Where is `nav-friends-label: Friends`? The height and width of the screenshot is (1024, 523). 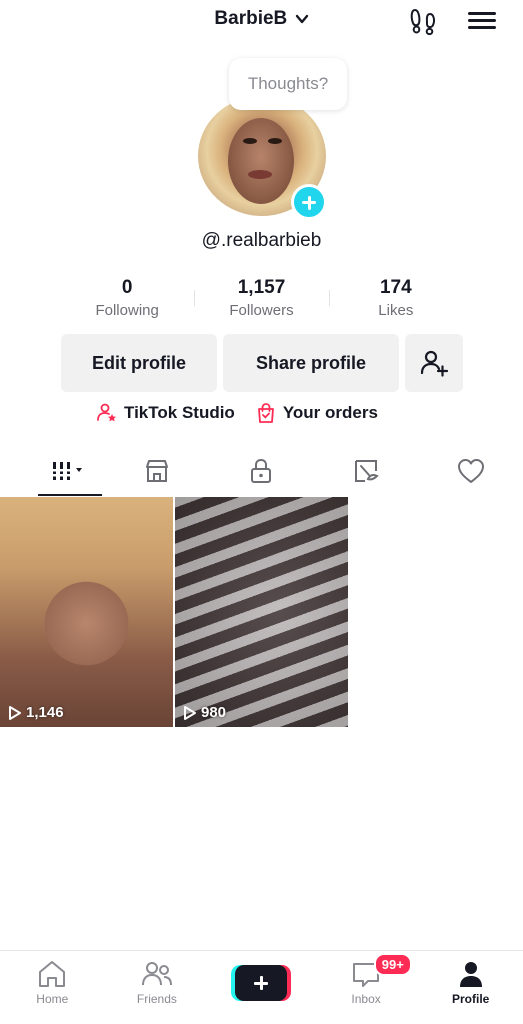 nav-friends-label: Friends is located at coordinates (156, 999).